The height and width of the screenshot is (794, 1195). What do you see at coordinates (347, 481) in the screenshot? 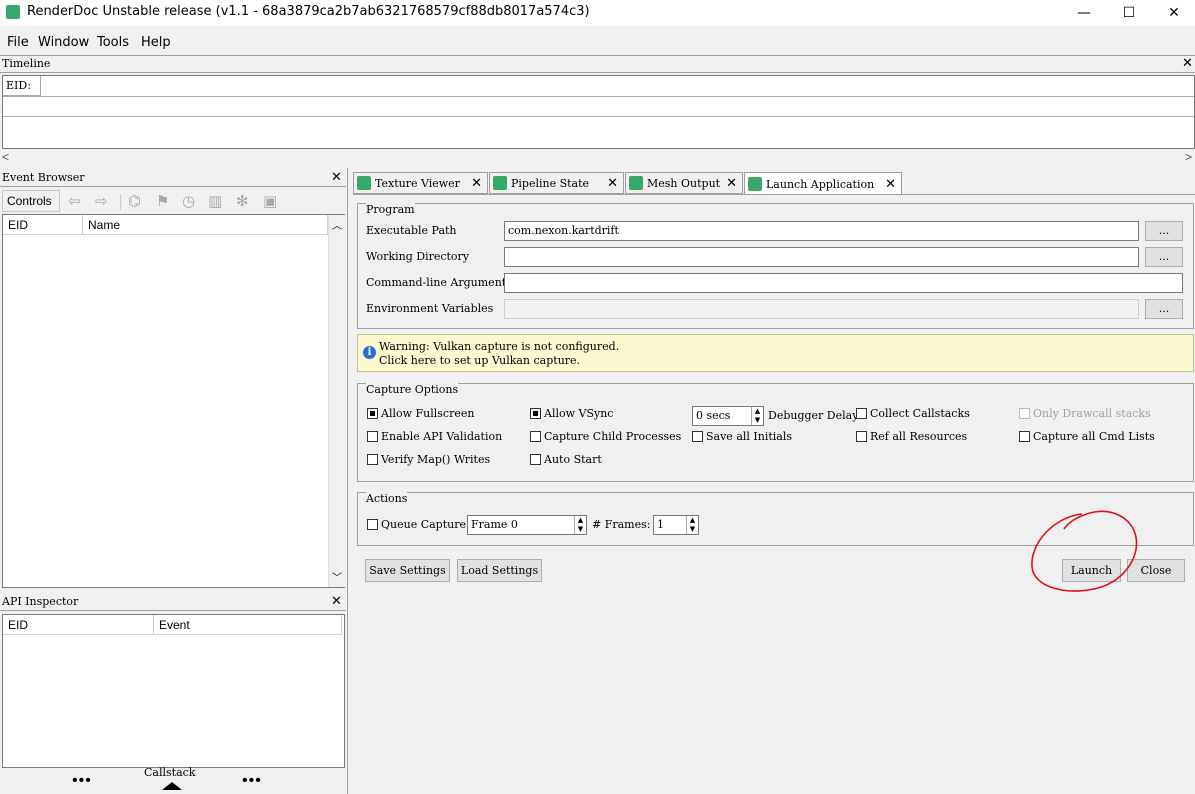
I see `vertical-splitter` at bounding box center [347, 481].